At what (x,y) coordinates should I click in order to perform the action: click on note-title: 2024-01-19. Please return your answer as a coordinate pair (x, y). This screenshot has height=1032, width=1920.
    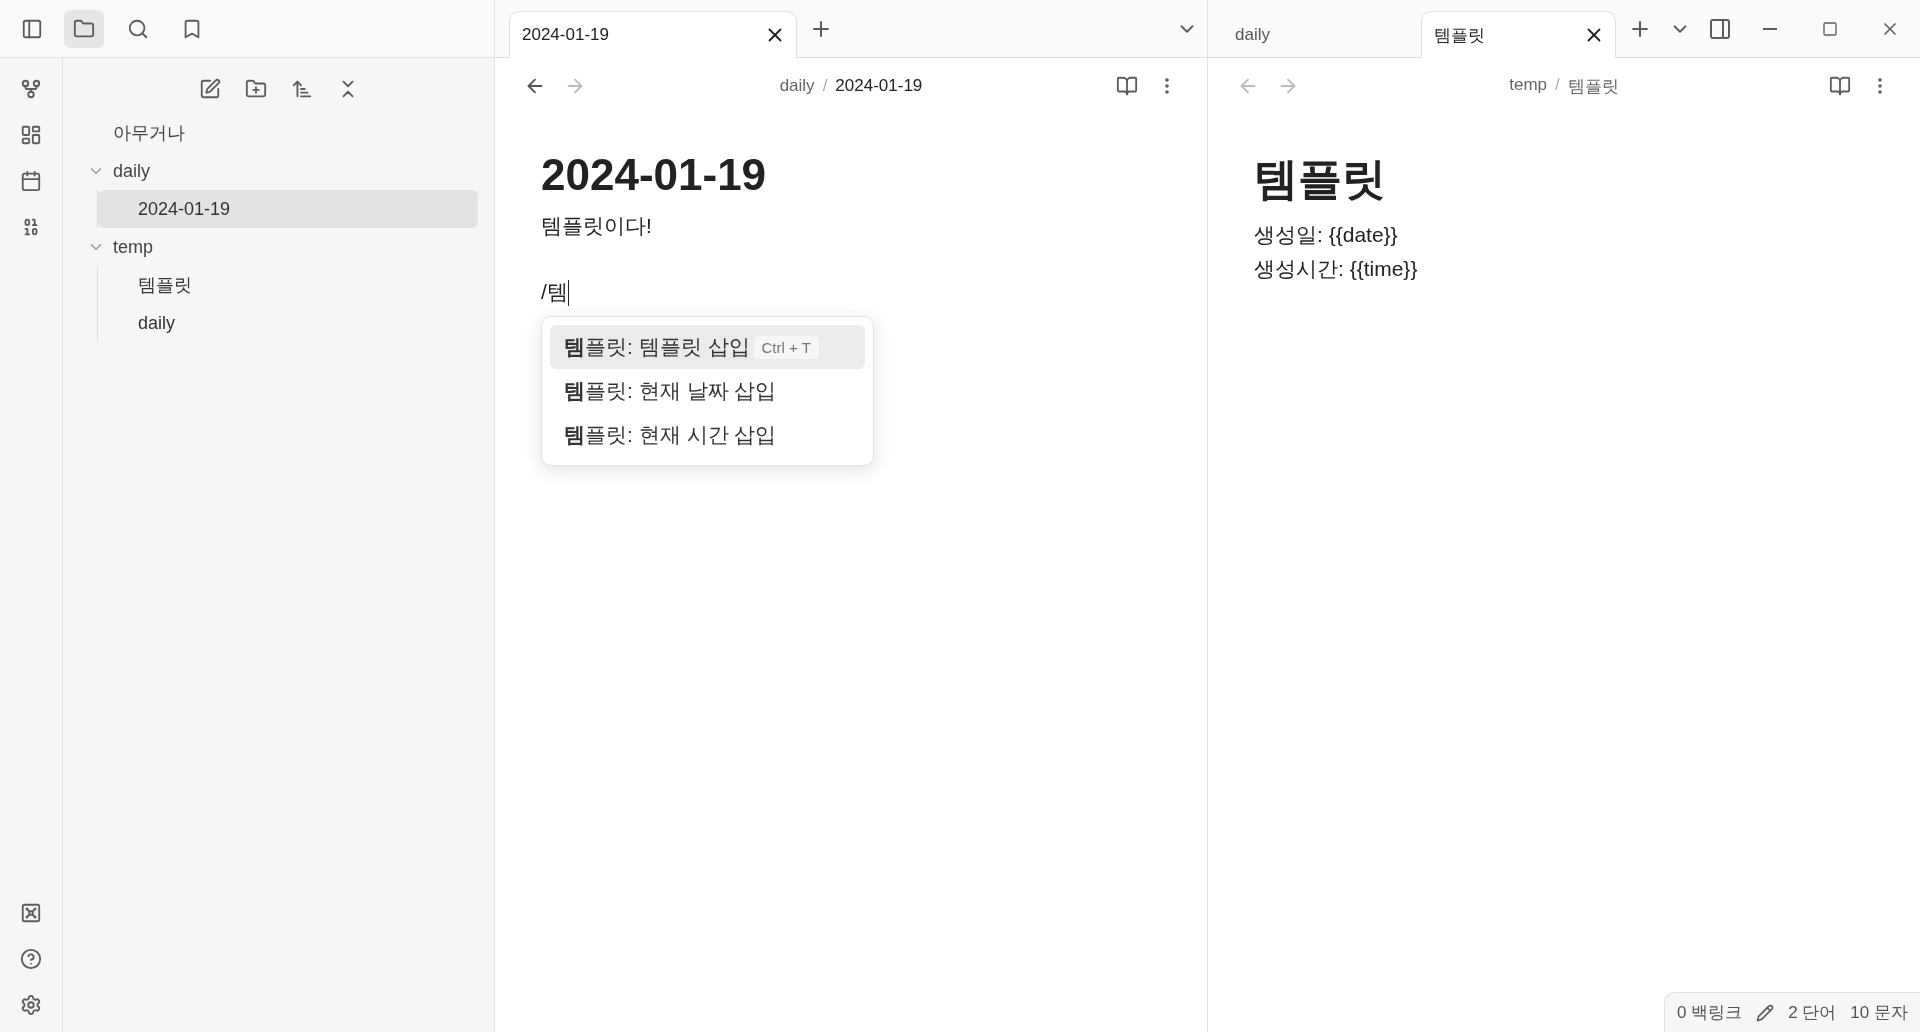
    Looking at the image, I should click on (654, 175).